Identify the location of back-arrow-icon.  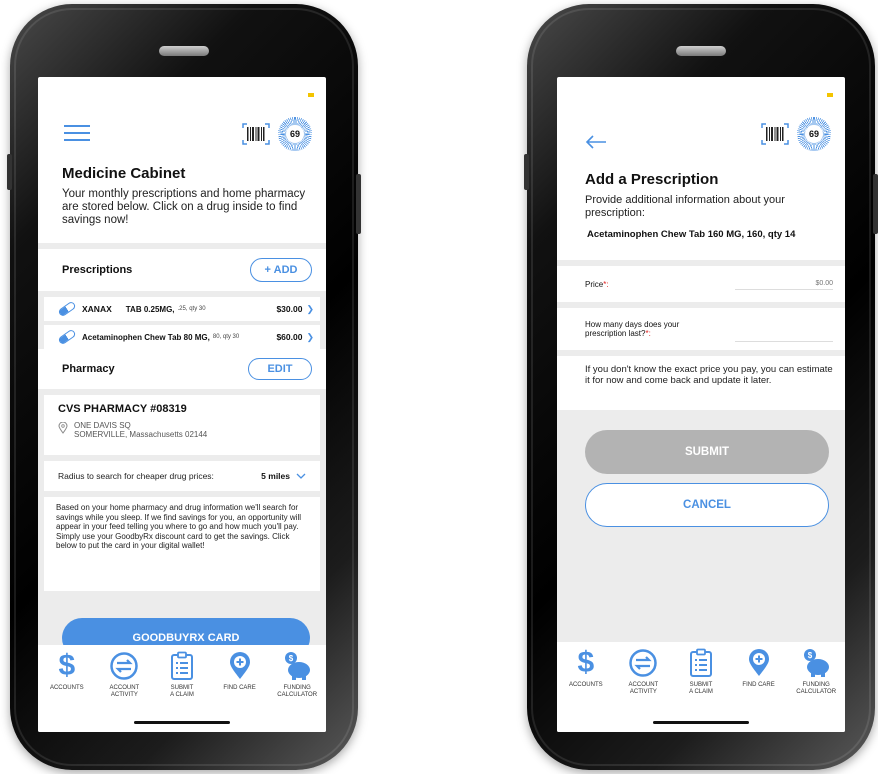
(596, 142).